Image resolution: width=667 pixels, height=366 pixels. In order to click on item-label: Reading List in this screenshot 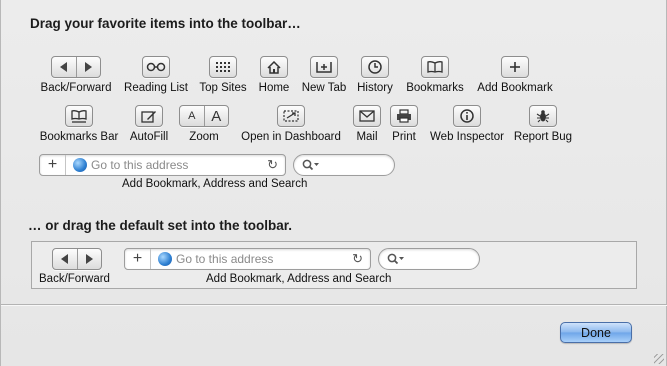, I will do `click(156, 88)`.